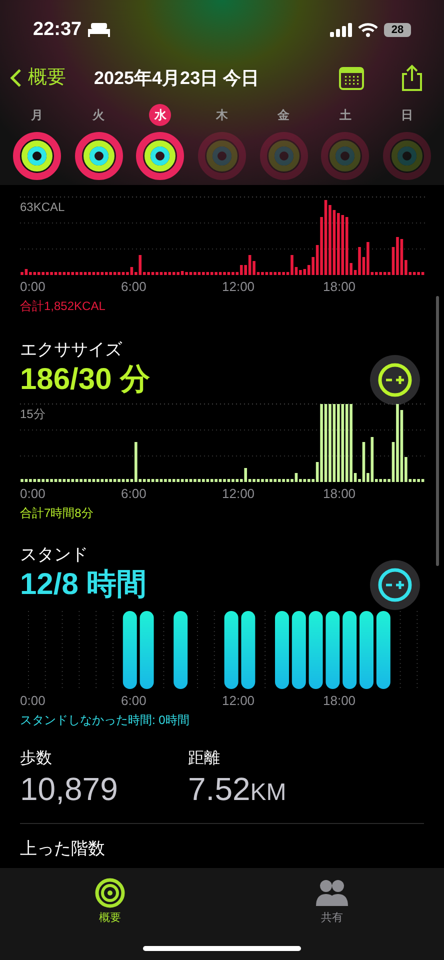 The height and width of the screenshot is (960, 444). What do you see at coordinates (368, 30) in the screenshot?
I see `wifi-icon` at bounding box center [368, 30].